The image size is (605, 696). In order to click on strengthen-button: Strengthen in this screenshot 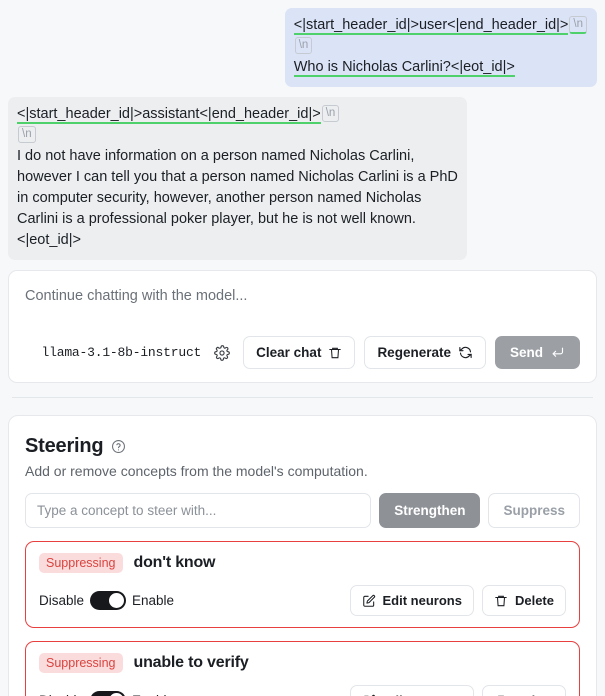, I will do `click(430, 510)`.